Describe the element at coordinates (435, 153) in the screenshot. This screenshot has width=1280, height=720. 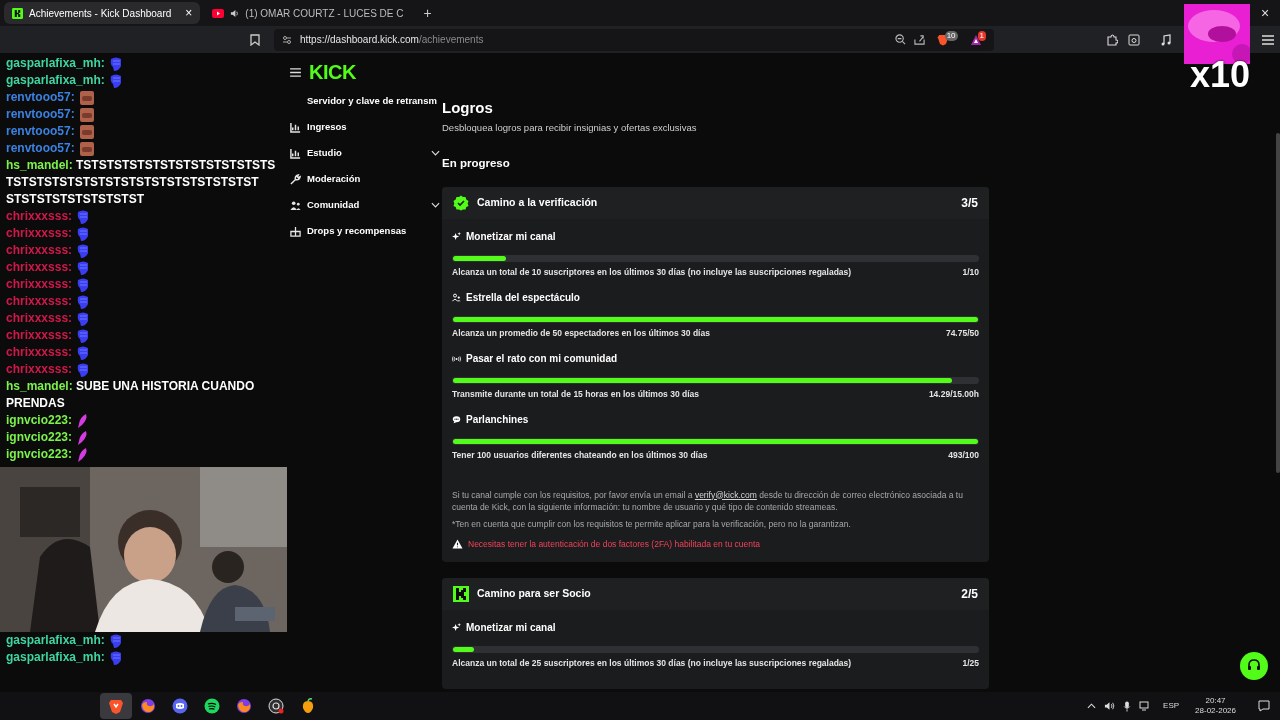
I see `chevron-down-icon` at that location.